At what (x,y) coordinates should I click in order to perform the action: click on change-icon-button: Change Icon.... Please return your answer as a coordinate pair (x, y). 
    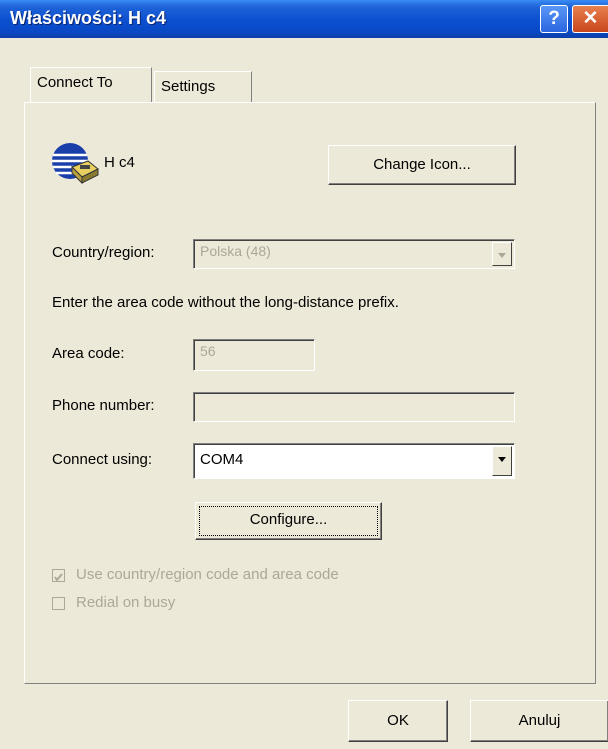
    Looking at the image, I should click on (422, 165).